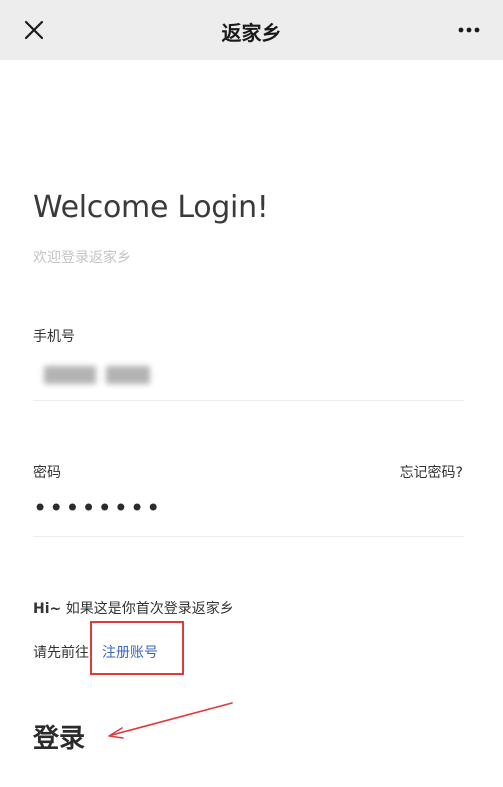 This screenshot has width=503, height=787. Describe the element at coordinates (469, 30) in the screenshot. I see `more-dots-icon` at that location.